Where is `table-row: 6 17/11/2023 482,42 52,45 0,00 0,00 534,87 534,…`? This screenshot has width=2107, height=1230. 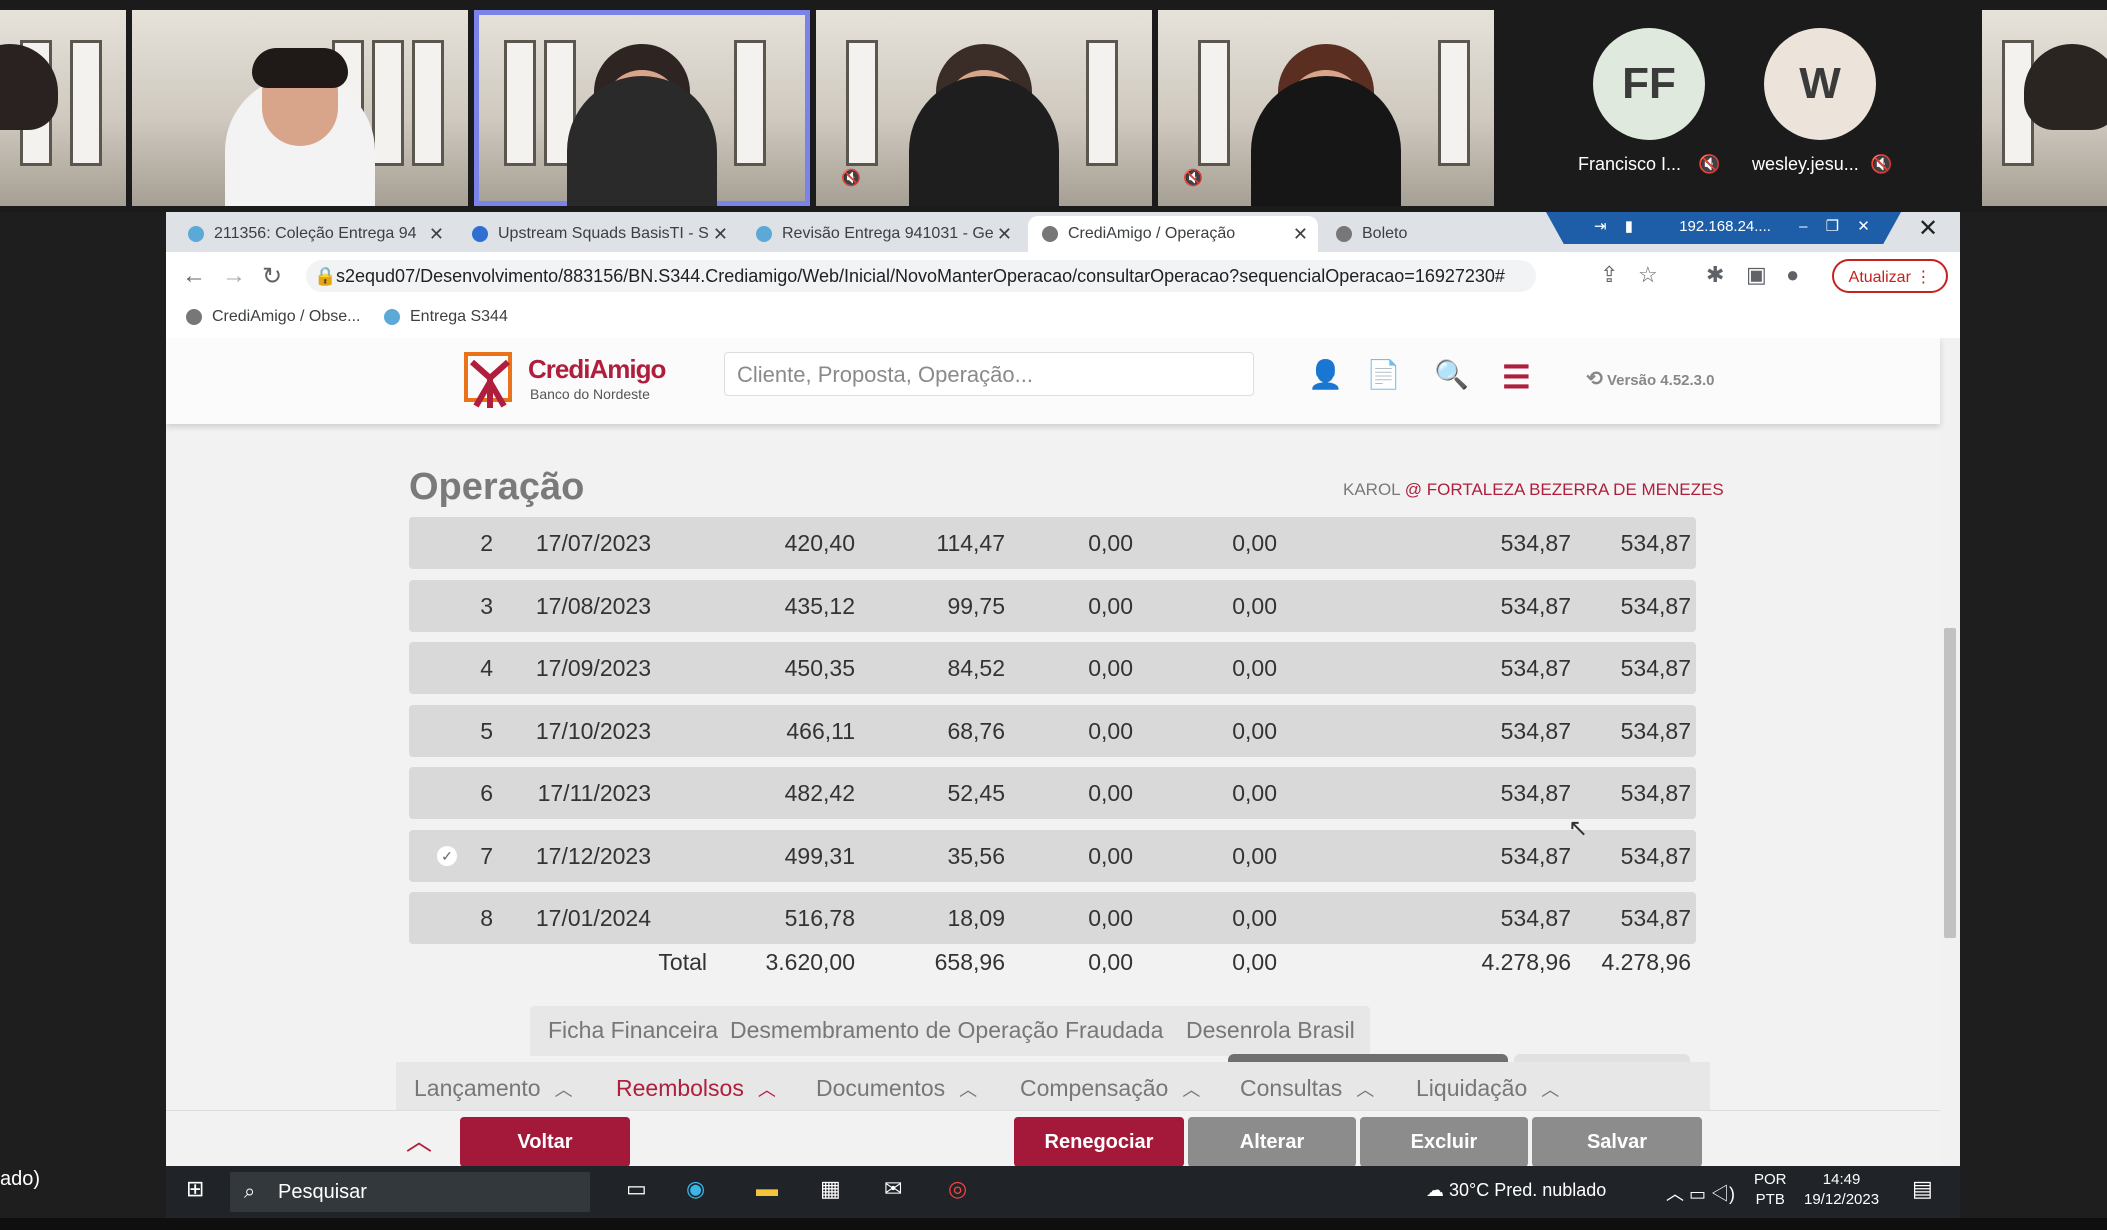
table-row: 6 17/11/2023 482,42 52,45 0,00 0,00 534,87 534,… is located at coordinates (1052, 793).